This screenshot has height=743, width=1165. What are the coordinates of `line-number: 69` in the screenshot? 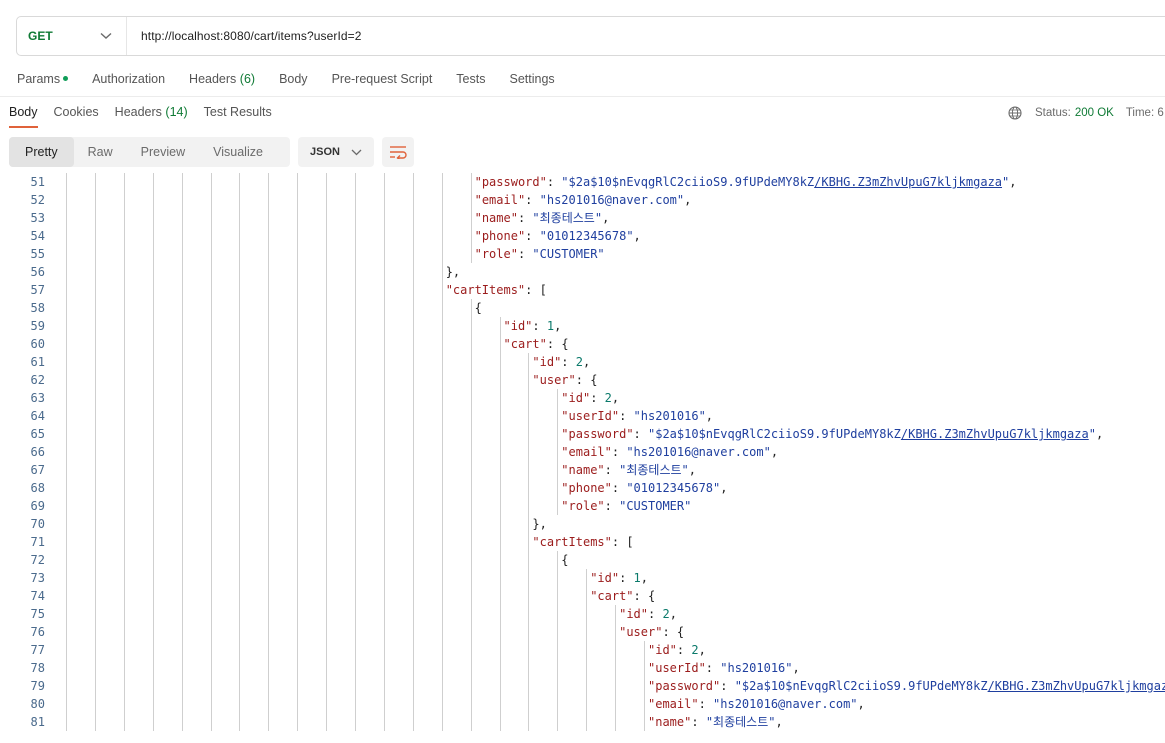 It's located at (37, 506).